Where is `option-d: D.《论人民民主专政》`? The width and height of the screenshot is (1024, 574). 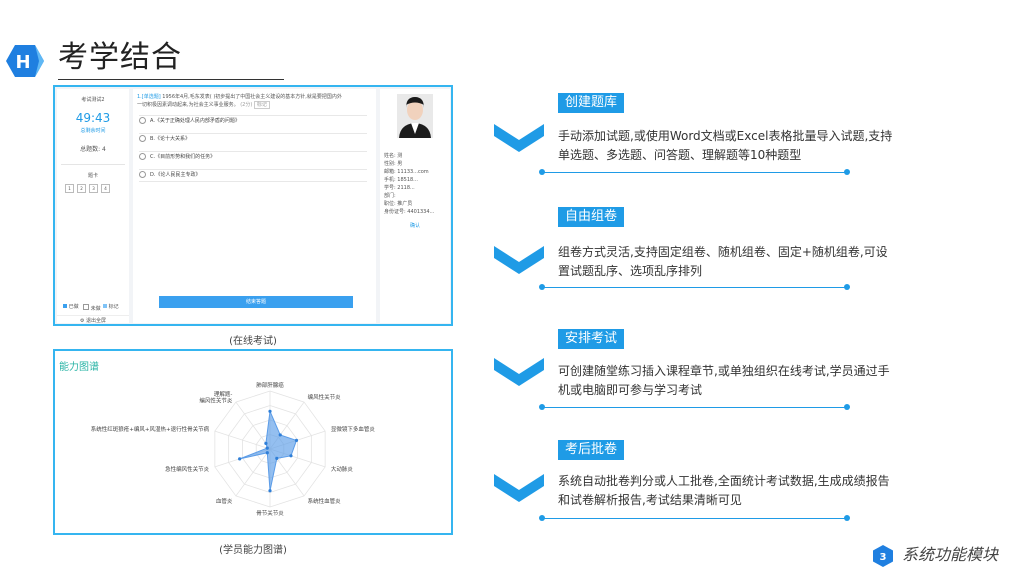 option-d: D.《论人民民主专政》 is located at coordinates (253, 175).